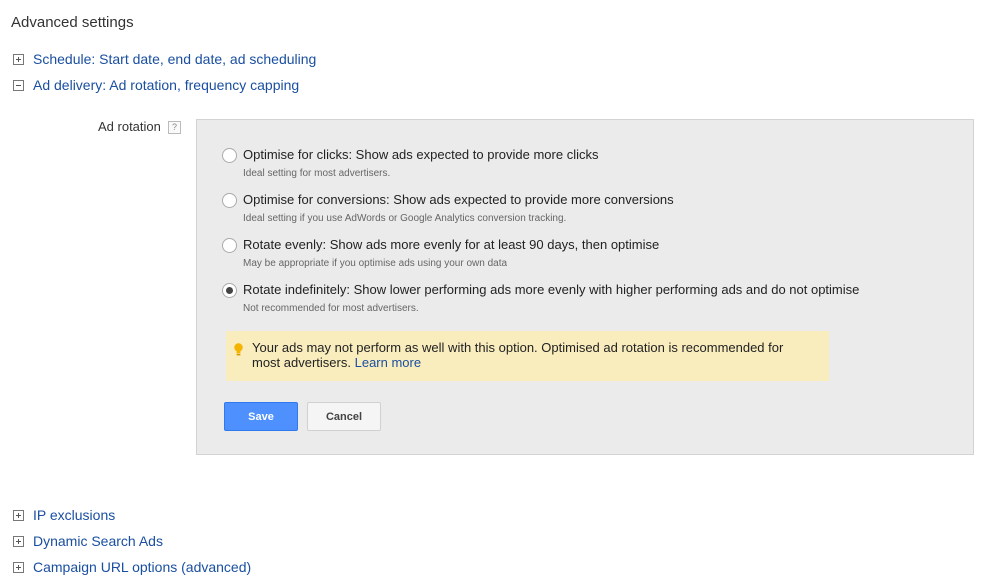 The height and width of the screenshot is (584, 995). Describe the element at coordinates (98, 541) in the screenshot. I see `section-dynamic-search-ads-link: Dynamic Search Ads` at that location.